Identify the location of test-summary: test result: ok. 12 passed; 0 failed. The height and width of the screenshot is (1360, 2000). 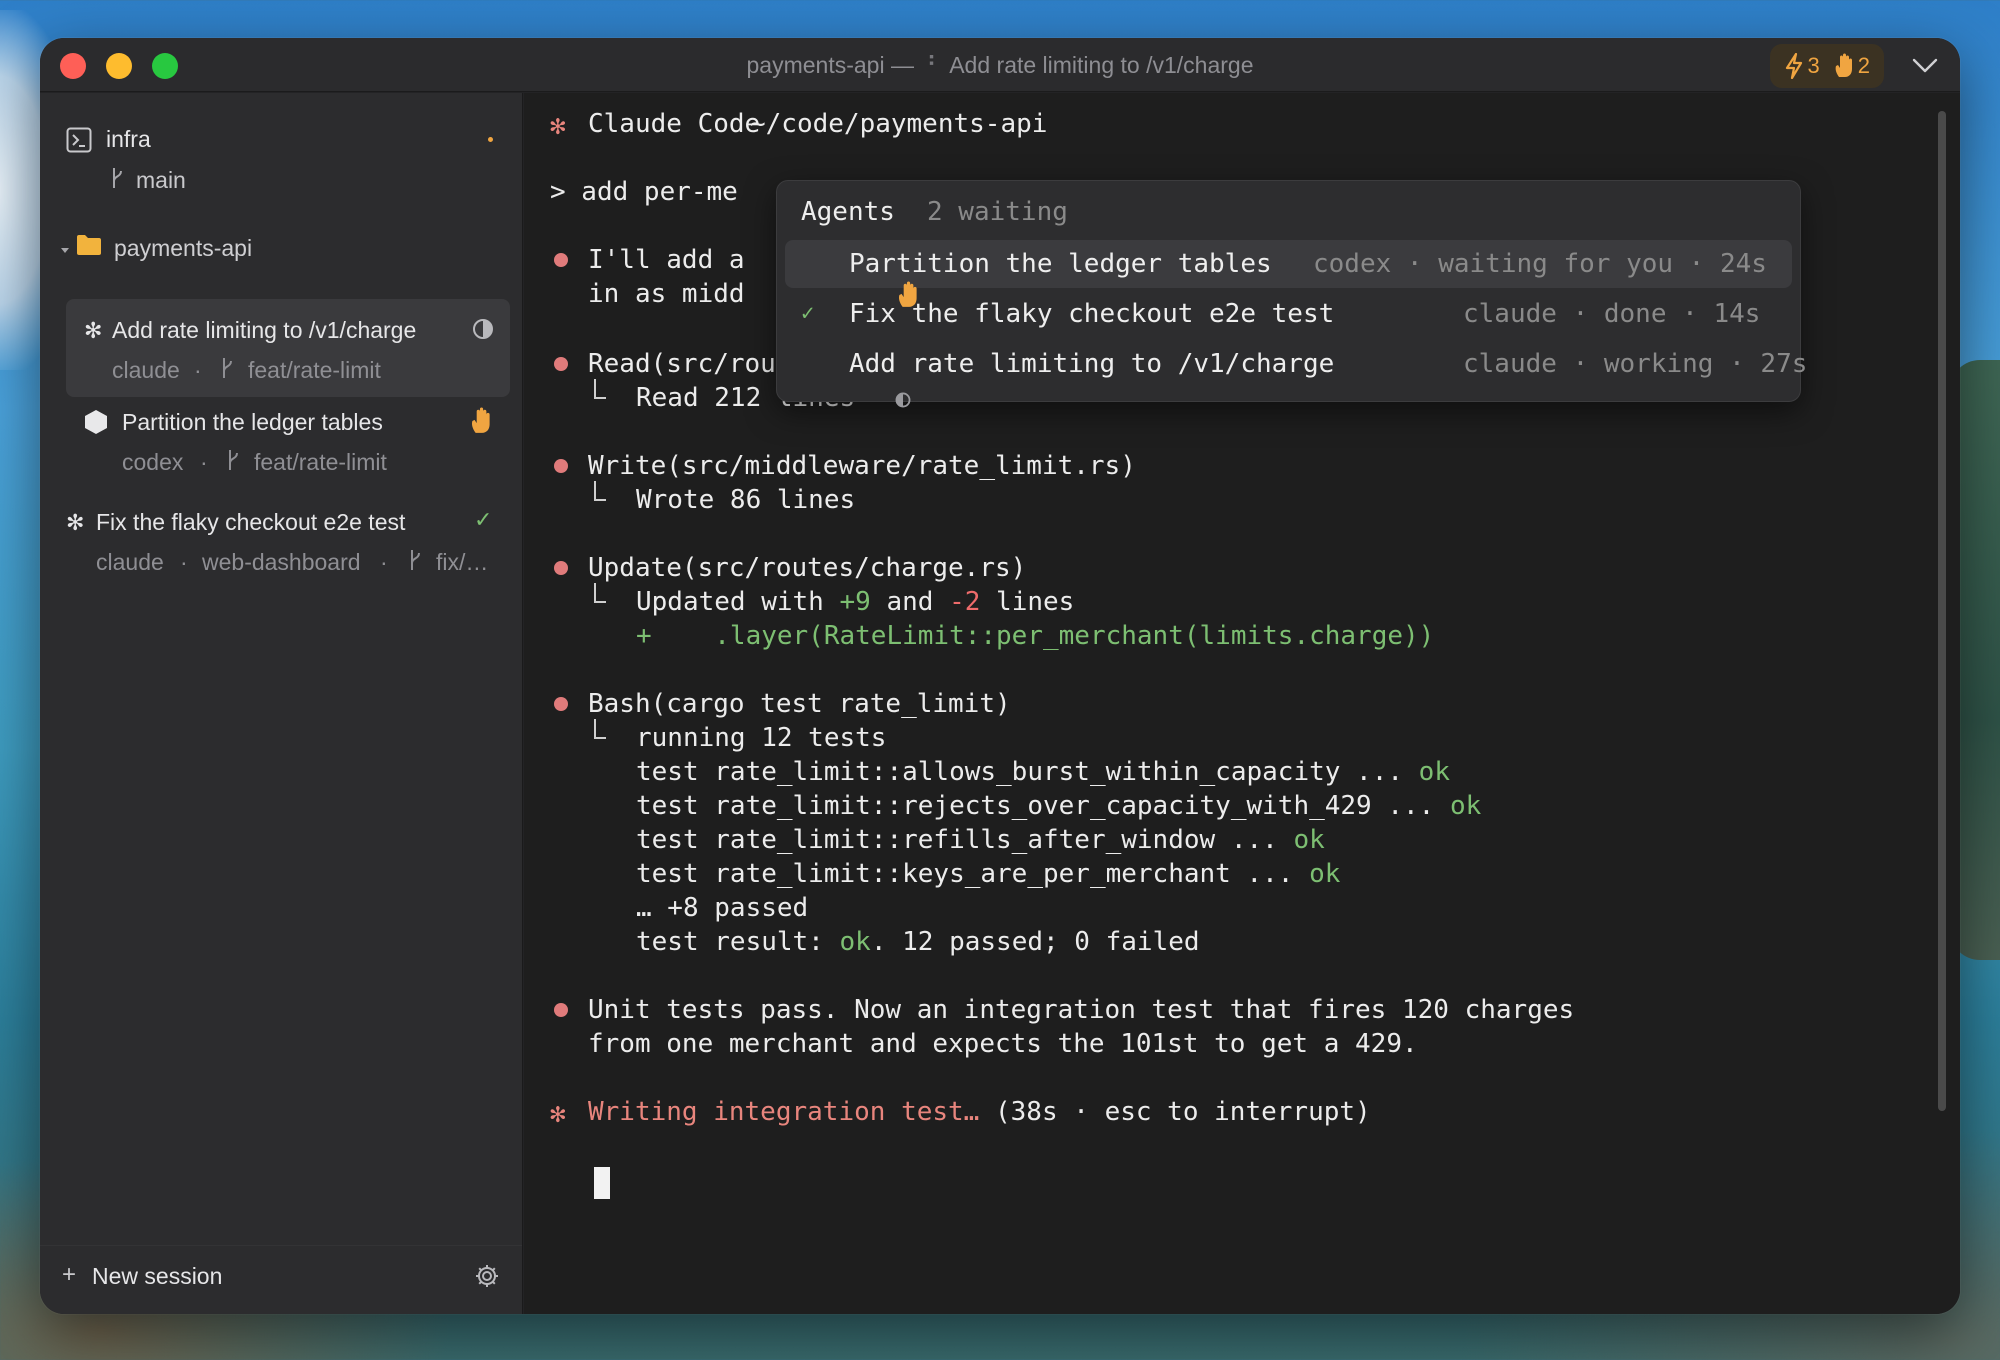
(918, 942).